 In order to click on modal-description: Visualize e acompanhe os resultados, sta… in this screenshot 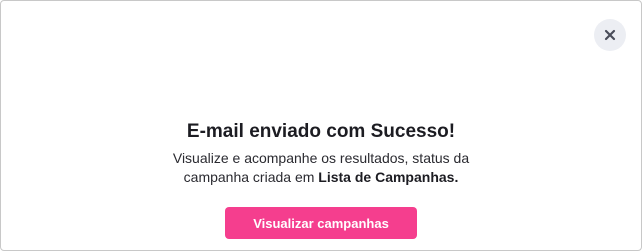, I will do `click(321, 168)`.